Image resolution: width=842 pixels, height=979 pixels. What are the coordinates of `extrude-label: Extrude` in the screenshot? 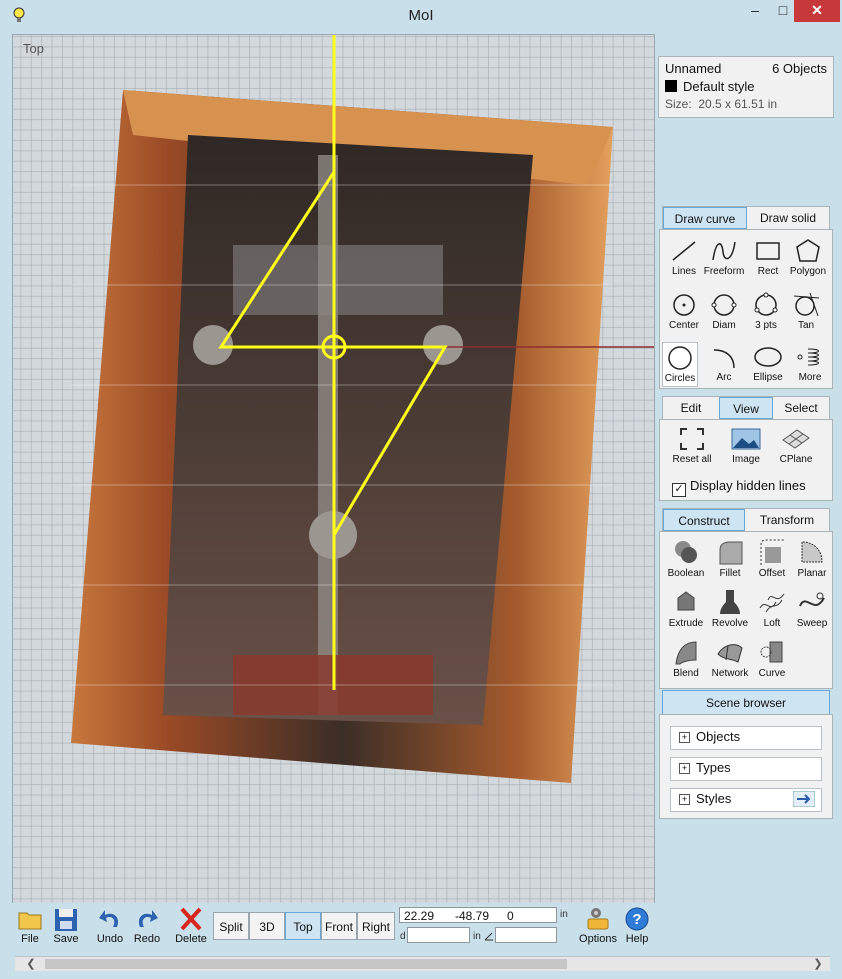 It's located at (686, 623).